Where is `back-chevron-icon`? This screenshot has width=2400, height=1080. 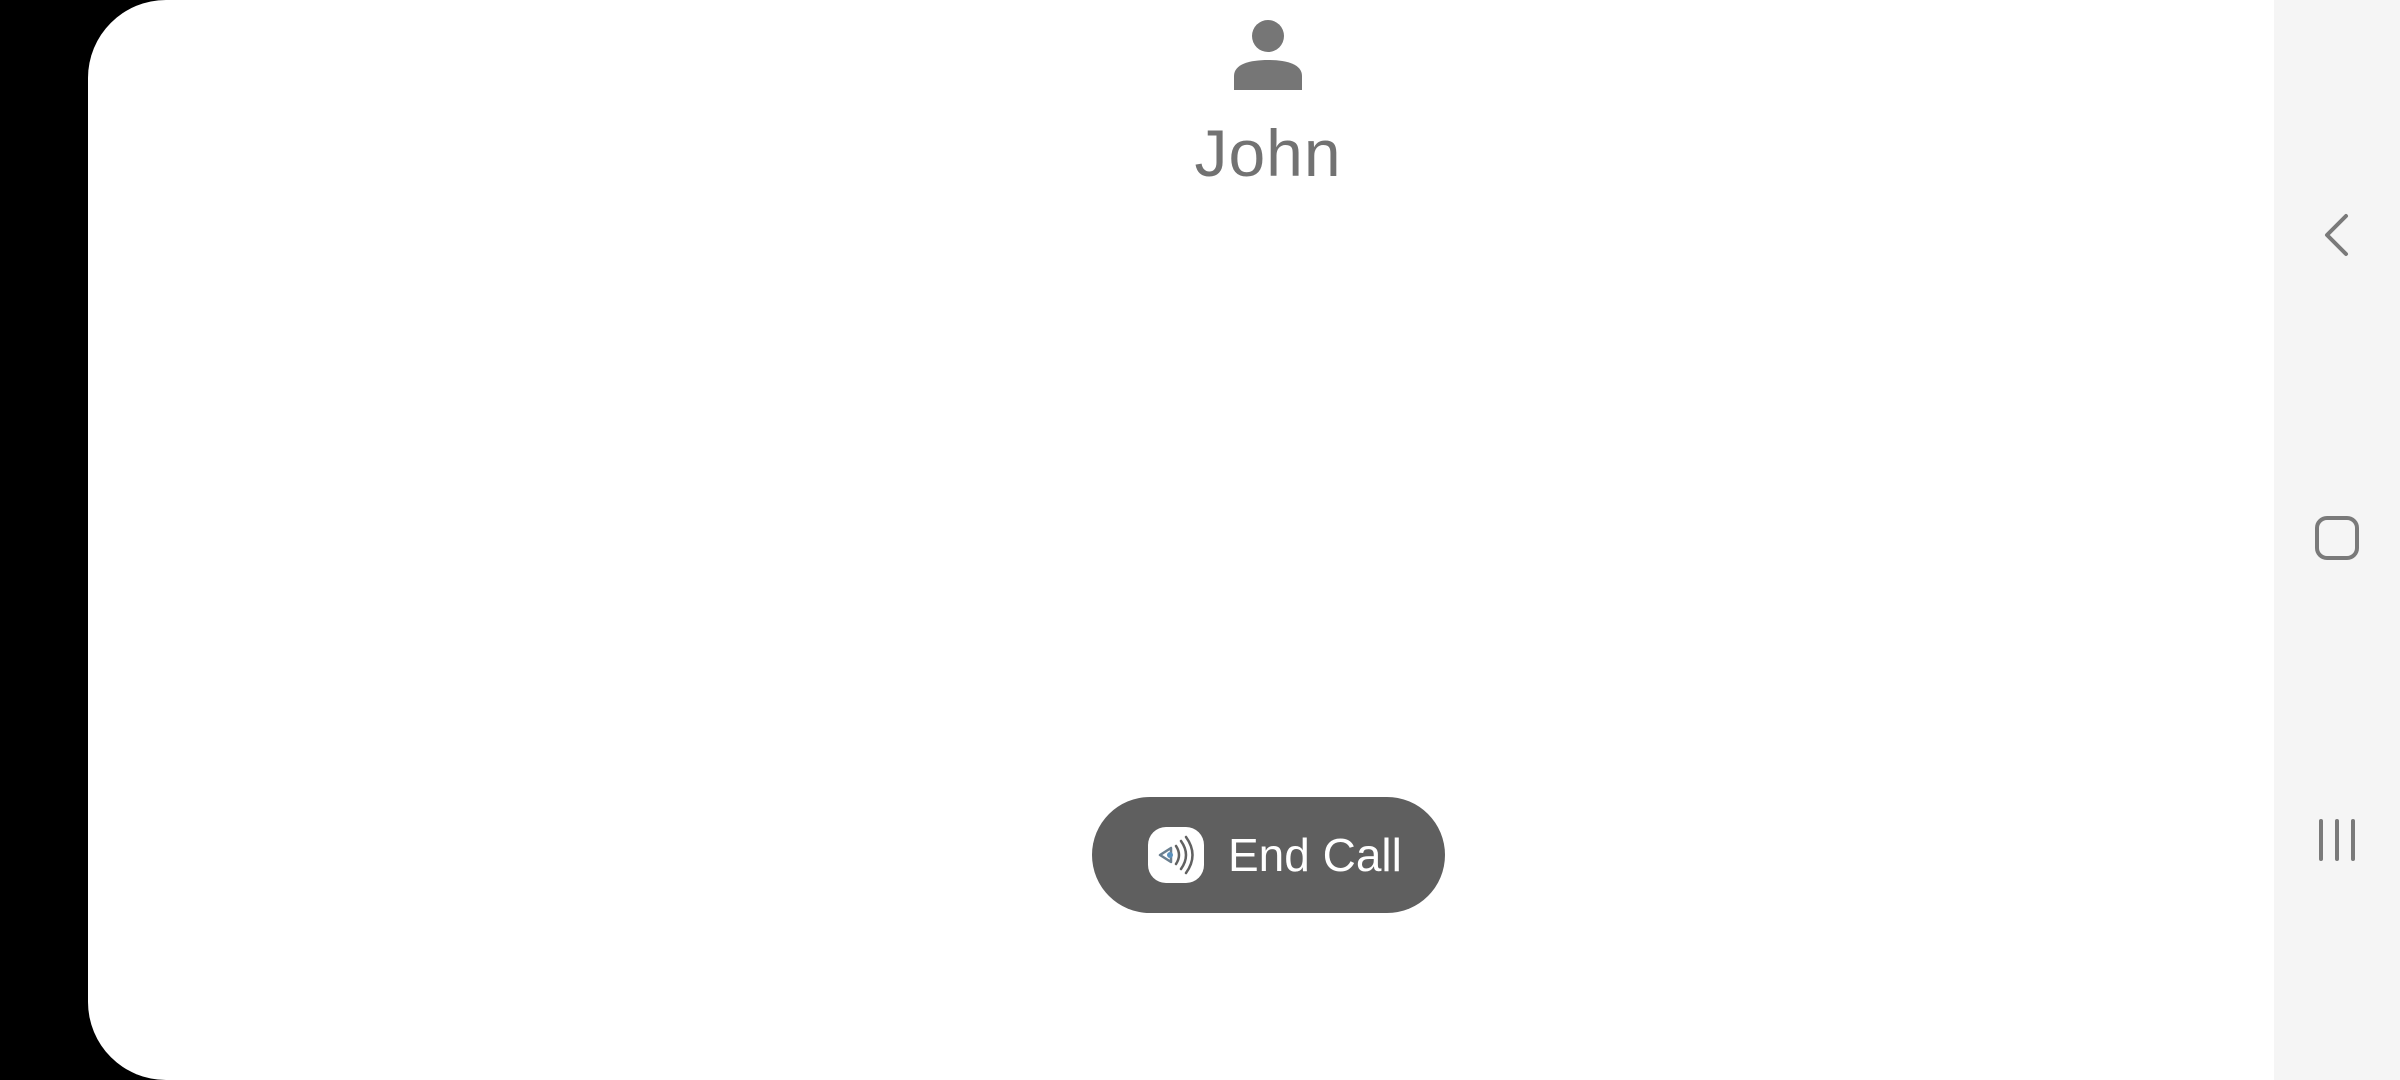
back-chevron-icon is located at coordinates (2336, 235).